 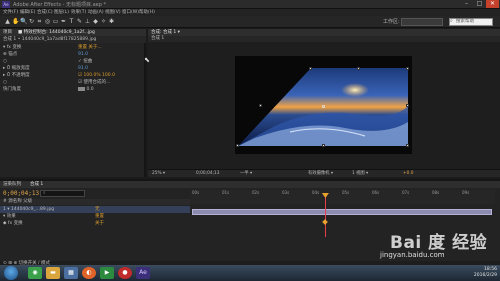 What do you see at coordinates (466, 4) in the screenshot?
I see `minimize-button: –` at bounding box center [466, 4].